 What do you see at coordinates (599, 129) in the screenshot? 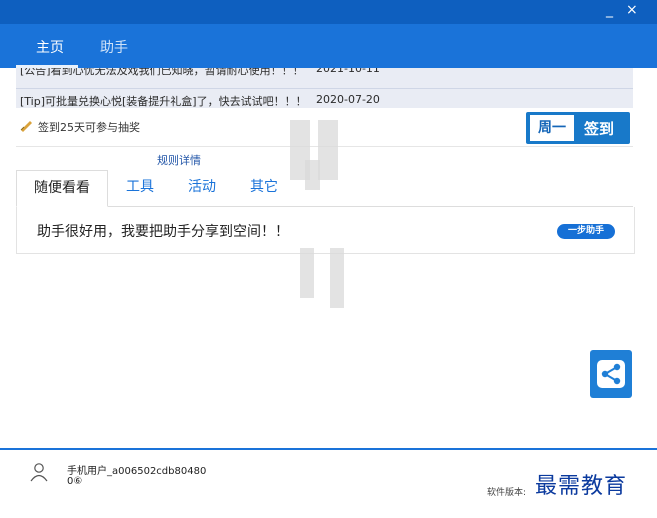
I see `checkin-label: 签到` at bounding box center [599, 129].